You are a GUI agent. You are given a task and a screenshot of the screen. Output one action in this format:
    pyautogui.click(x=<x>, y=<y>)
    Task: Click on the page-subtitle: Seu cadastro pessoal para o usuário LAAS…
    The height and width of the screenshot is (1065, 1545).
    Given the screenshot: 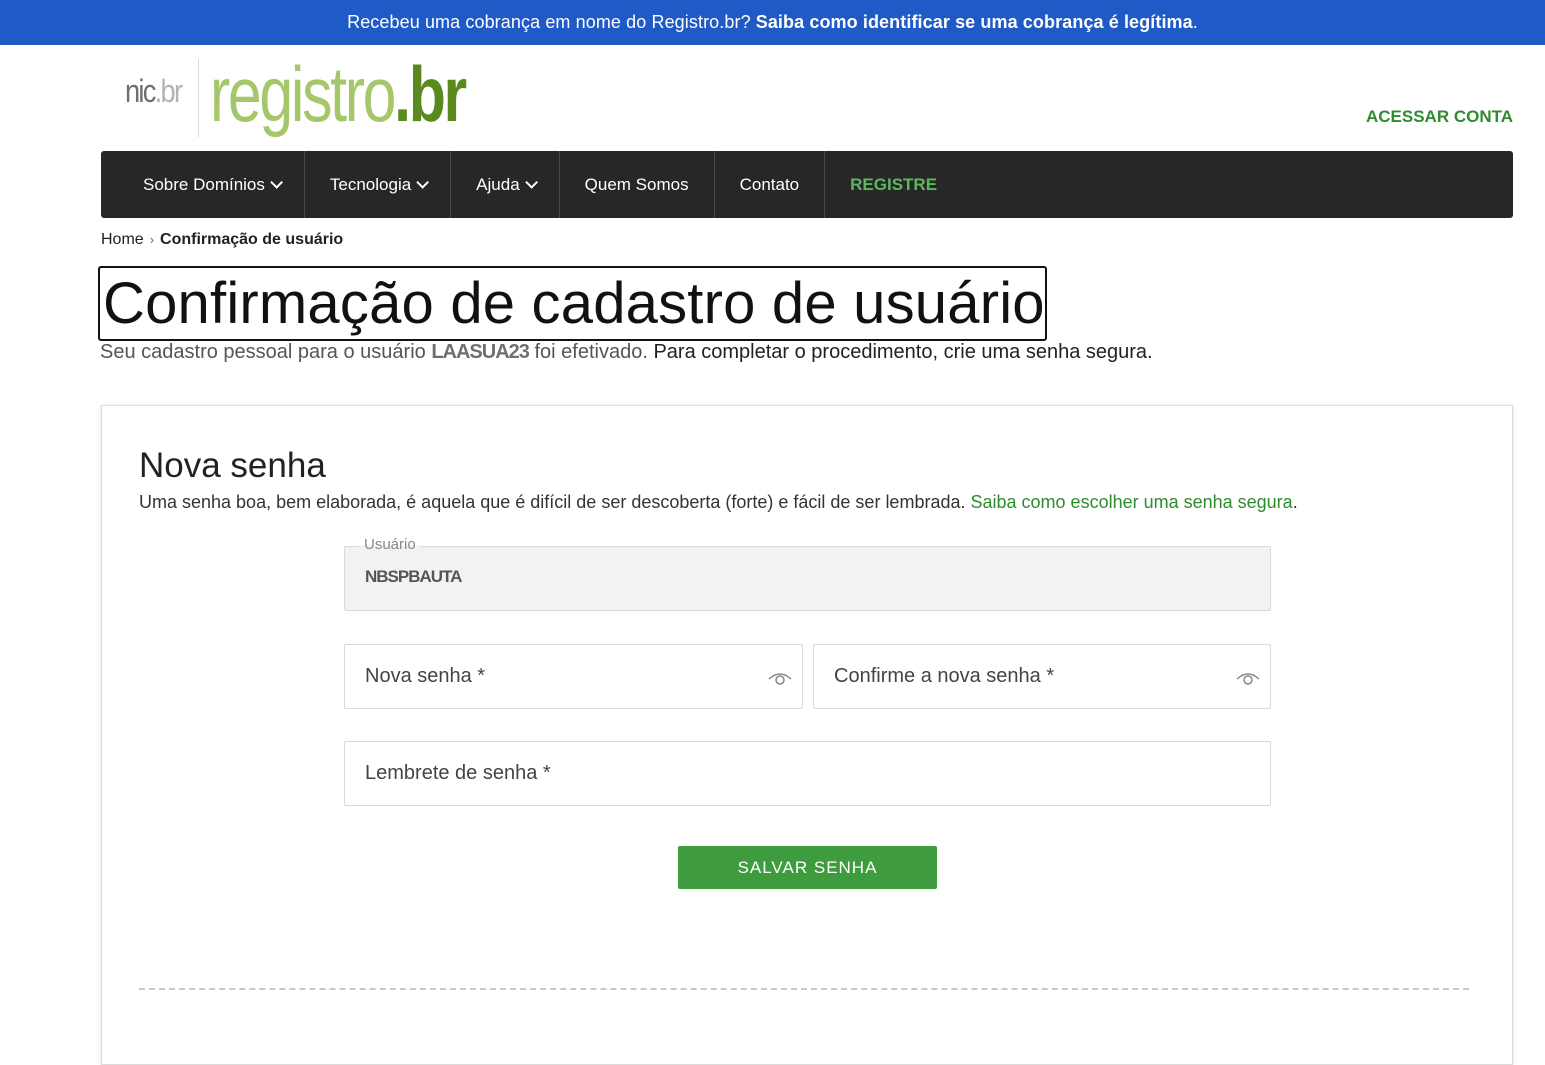 What is the action you would take?
    pyautogui.click(x=626, y=352)
    